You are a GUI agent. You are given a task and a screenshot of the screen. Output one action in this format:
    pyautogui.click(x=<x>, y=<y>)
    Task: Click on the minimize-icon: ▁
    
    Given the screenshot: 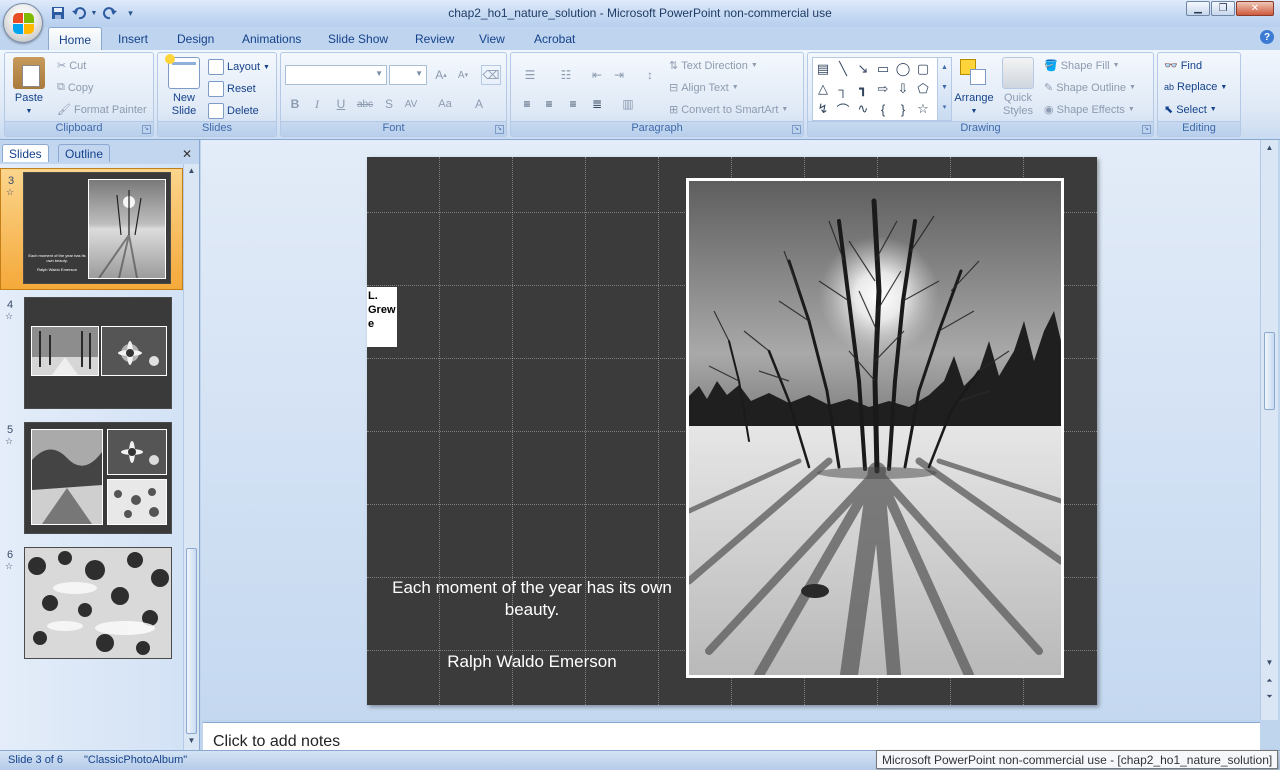 What is the action you would take?
    pyautogui.click(x=1198, y=8)
    